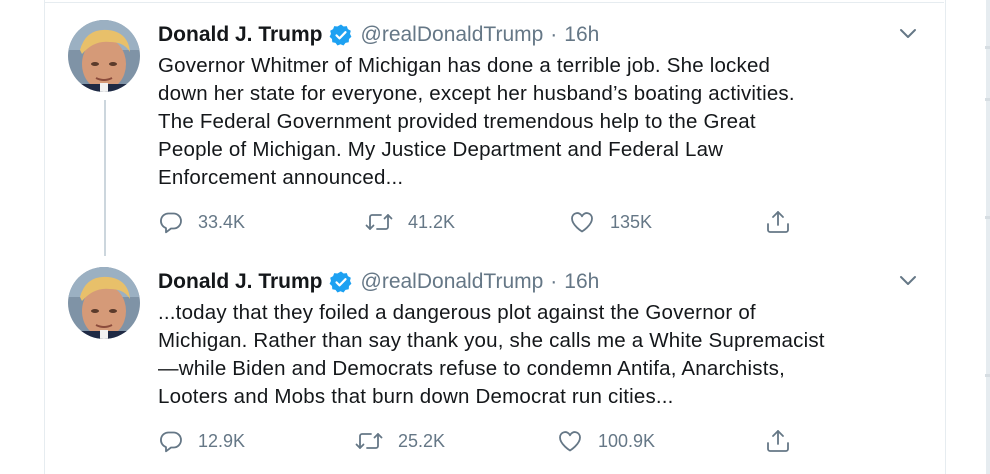  What do you see at coordinates (988, 237) in the screenshot?
I see `right-scroll-gutter` at bounding box center [988, 237].